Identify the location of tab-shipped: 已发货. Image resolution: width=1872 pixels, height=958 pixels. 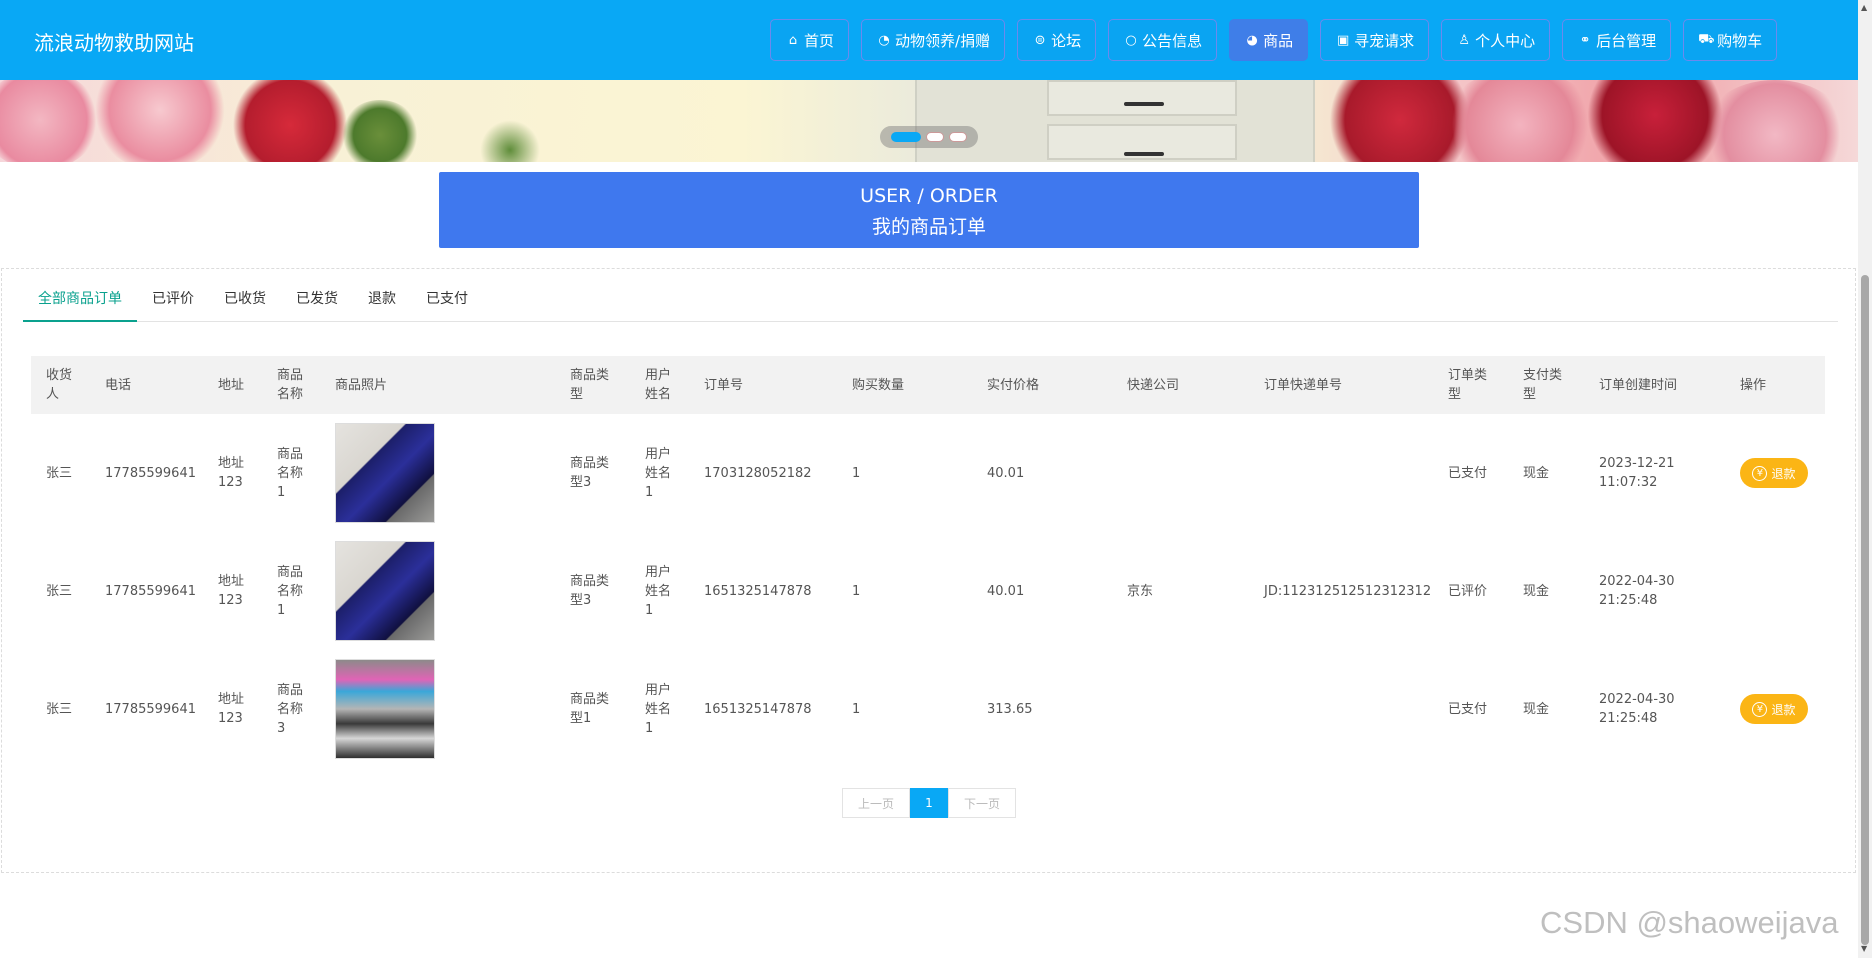
(317, 301).